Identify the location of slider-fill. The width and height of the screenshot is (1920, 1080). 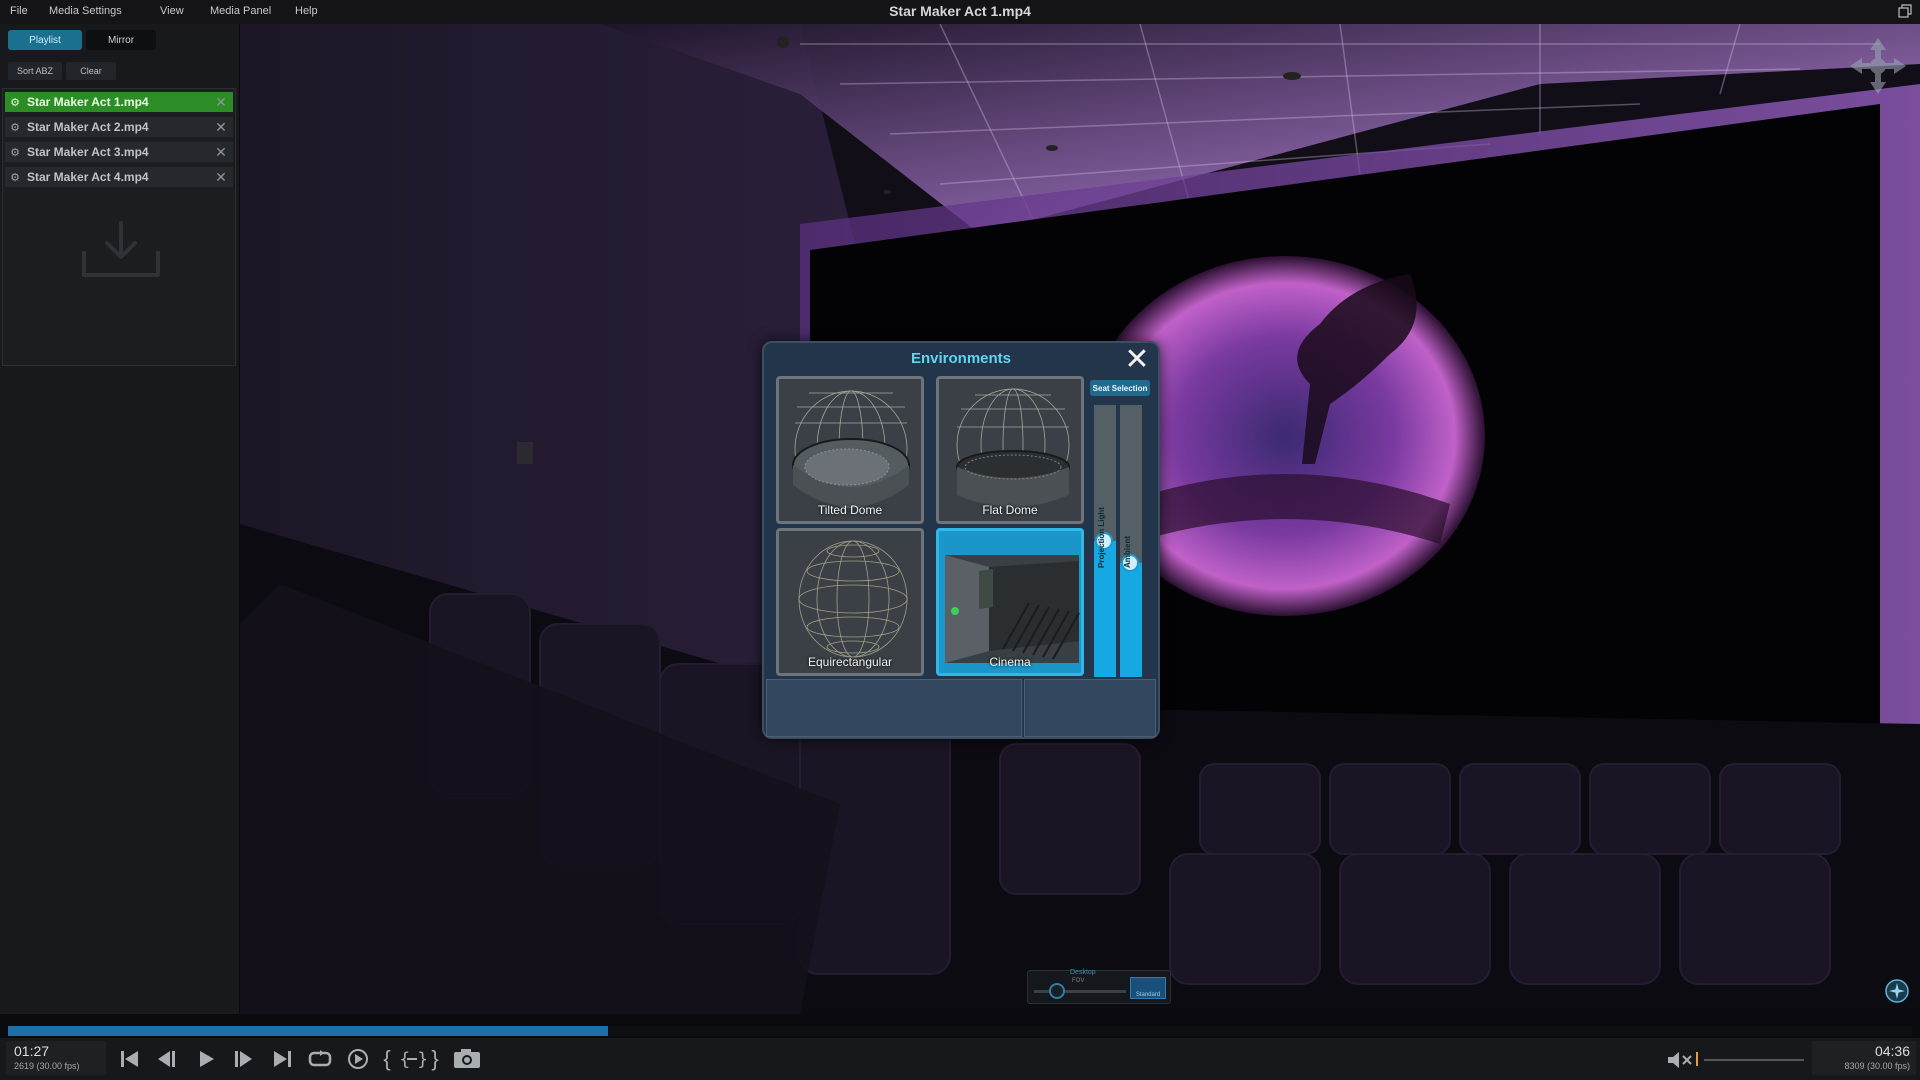
(1131, 619).